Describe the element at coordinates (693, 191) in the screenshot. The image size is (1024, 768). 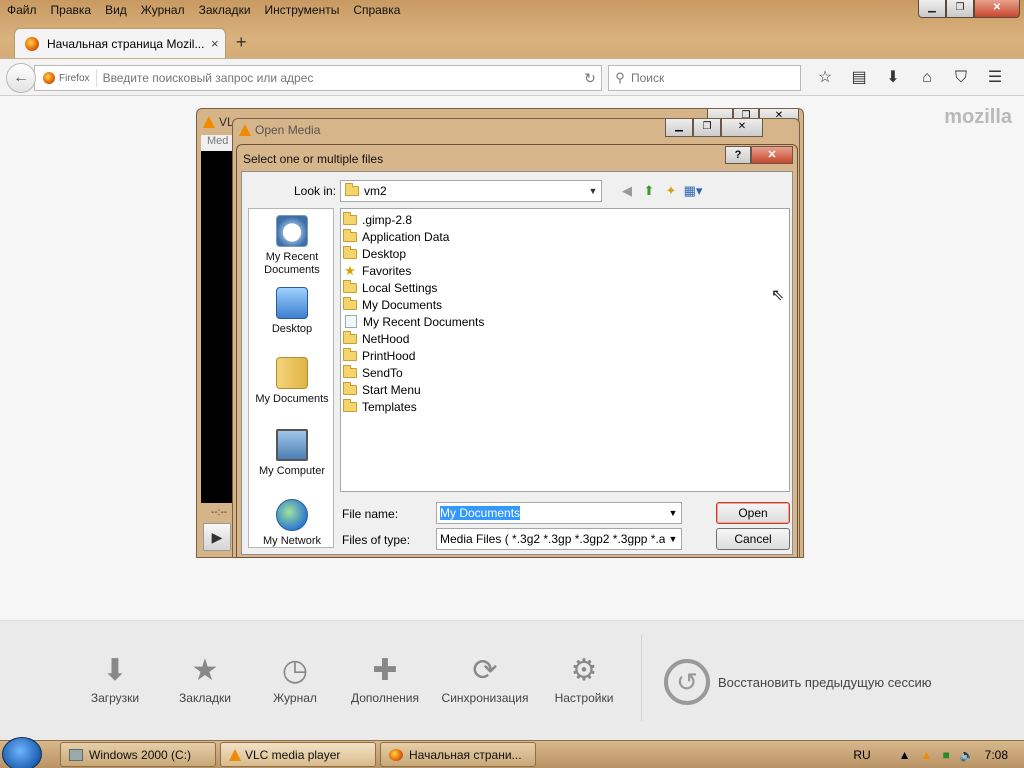
I see `view-menu-icon: ▦▾` at that location.